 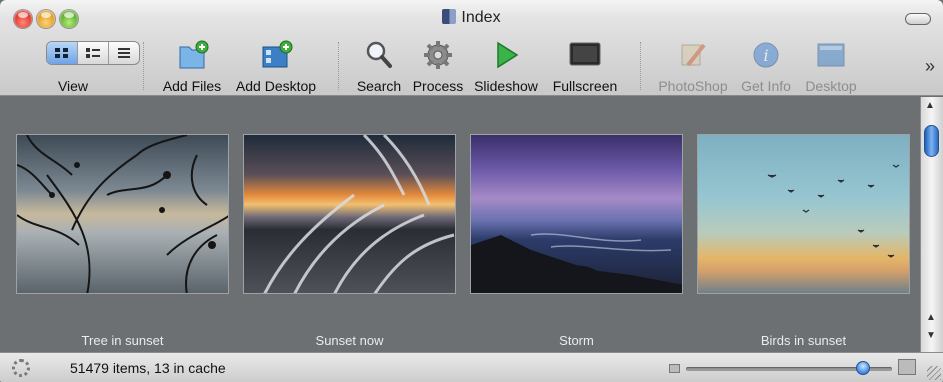 I want to click on list-view-icon, so click(x=124, y=53).